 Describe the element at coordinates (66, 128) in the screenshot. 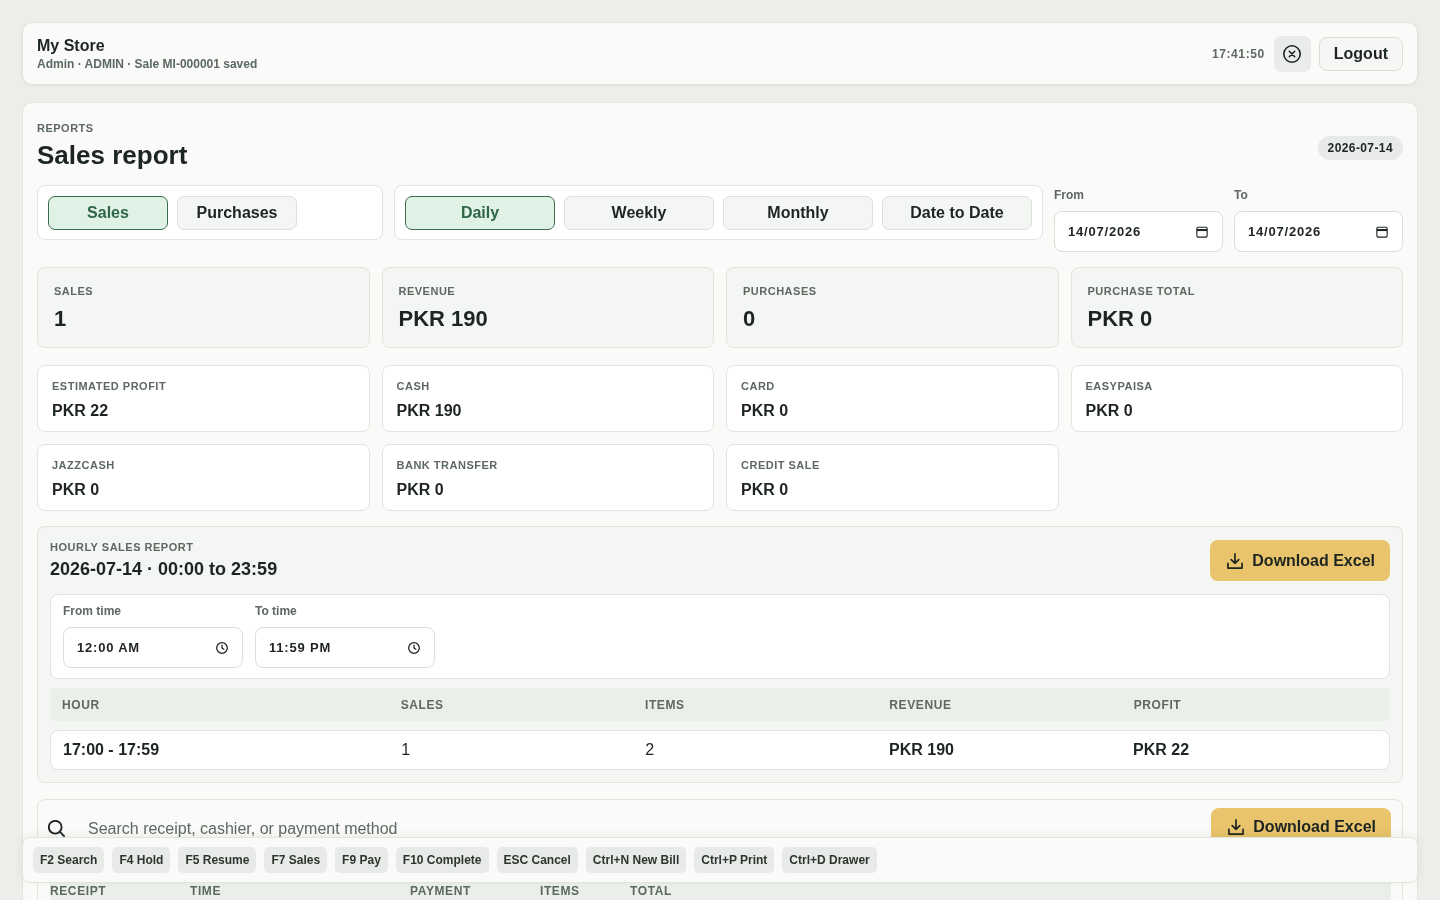

I see `section-eyebrow: REPORTS` at that location.